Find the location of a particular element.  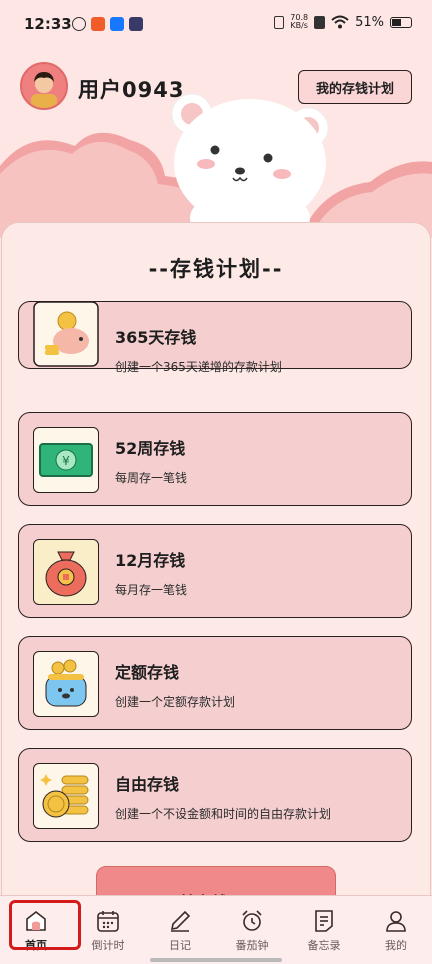

user-icon is located at coordinates (396, 921).